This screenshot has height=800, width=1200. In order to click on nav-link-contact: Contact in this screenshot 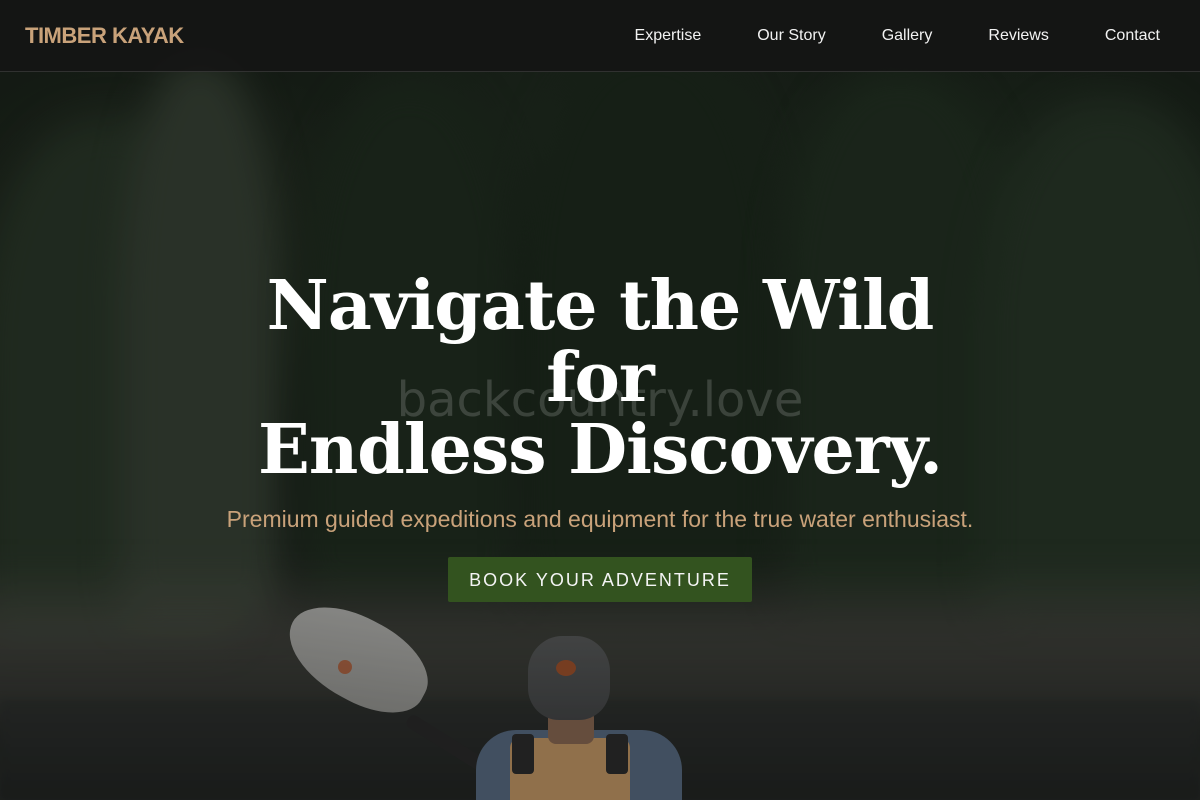, I will do `click(1132, 36)`.